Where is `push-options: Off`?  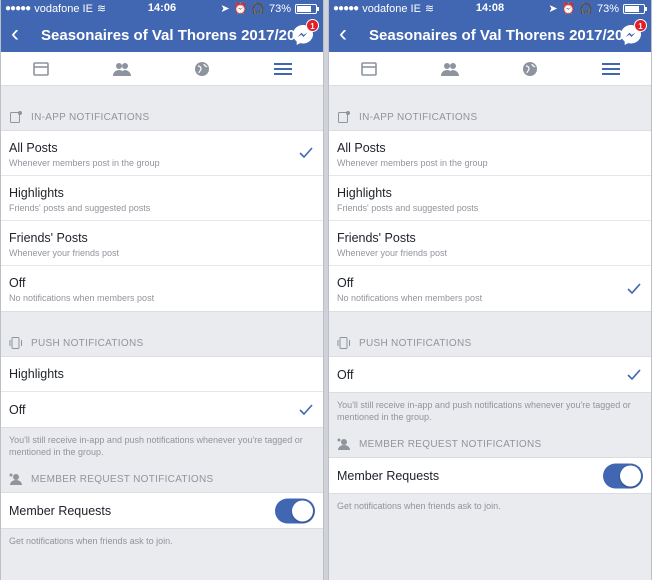 push-options: Off is located at coordinates (490, 374).